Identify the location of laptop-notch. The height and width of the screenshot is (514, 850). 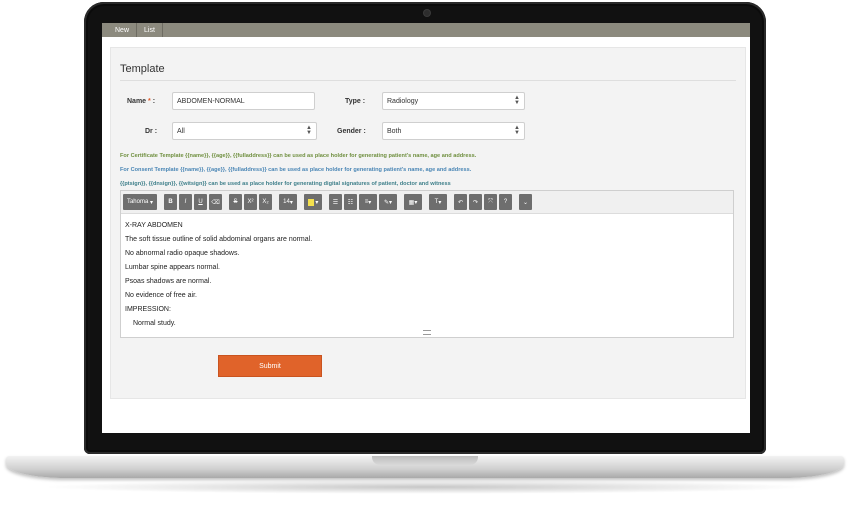
(425, 460).